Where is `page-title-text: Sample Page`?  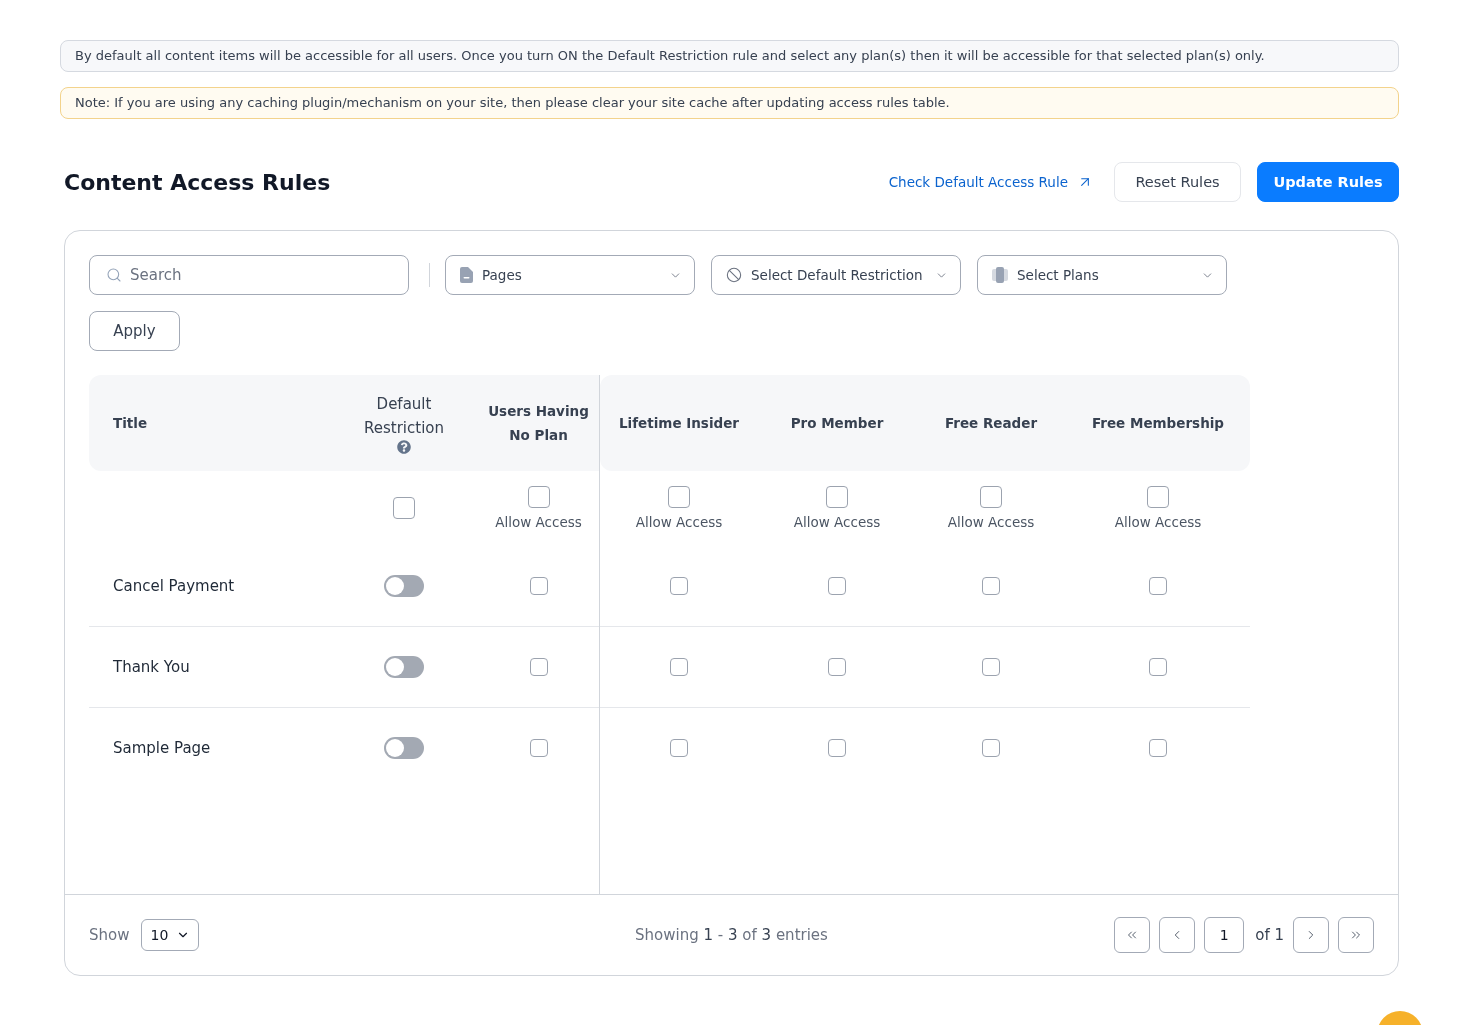
page-title-text: Sample Page is located at coordinates (162, 747).